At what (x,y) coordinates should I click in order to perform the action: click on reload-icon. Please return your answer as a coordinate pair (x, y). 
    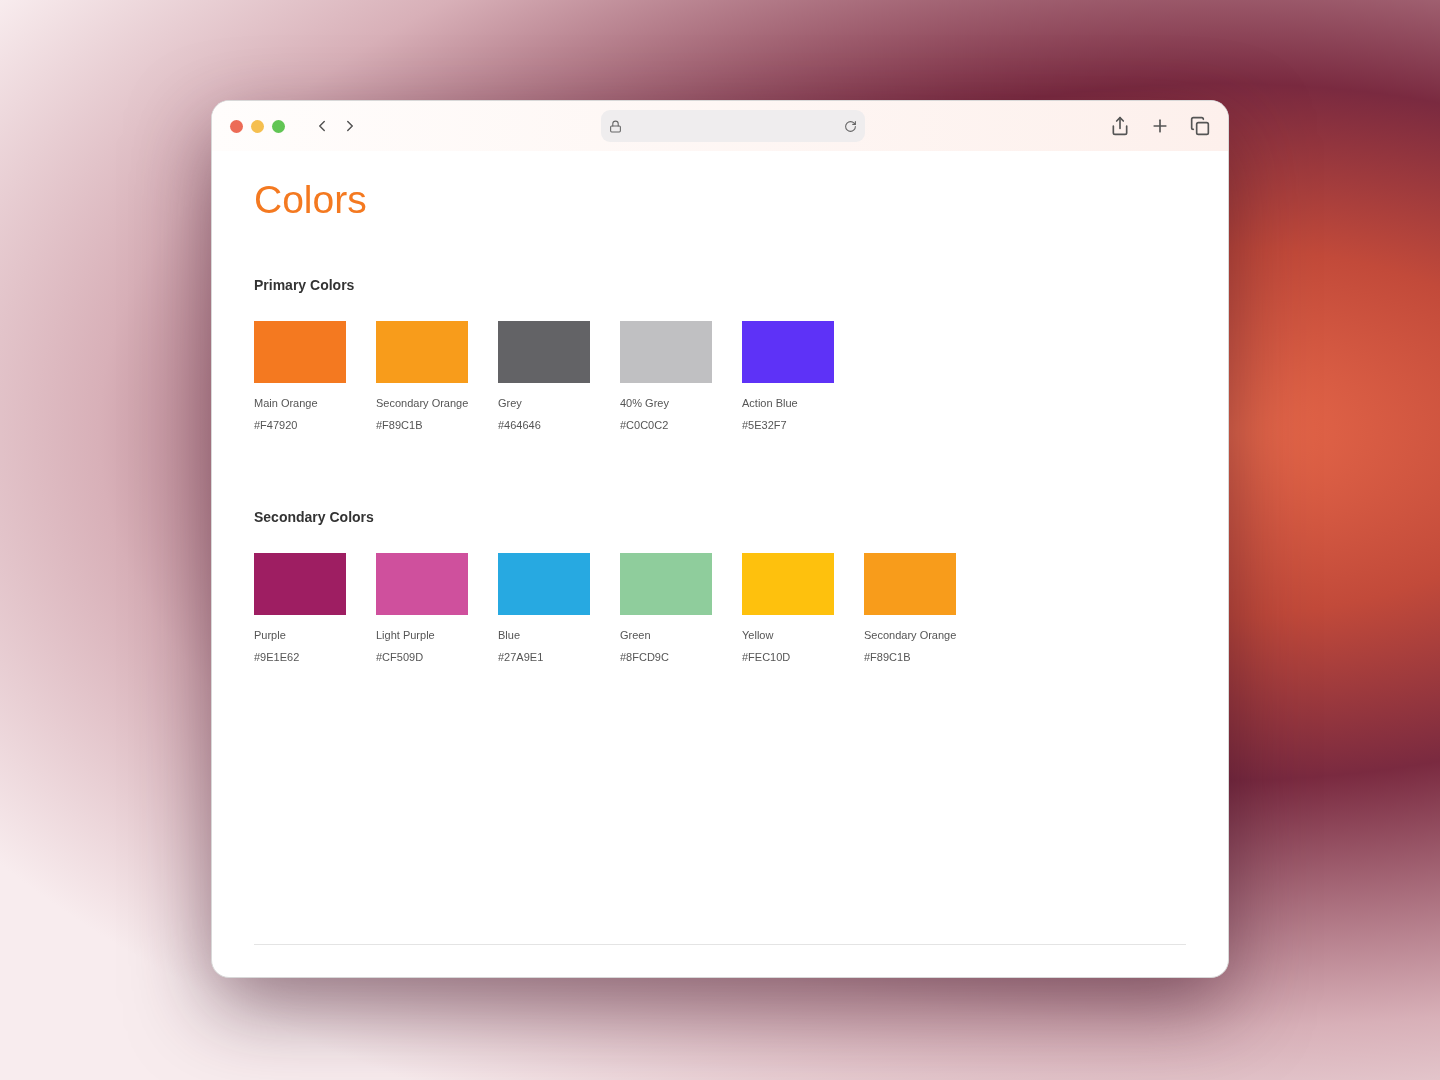
    Looking at the image, I should click on (850, 126).